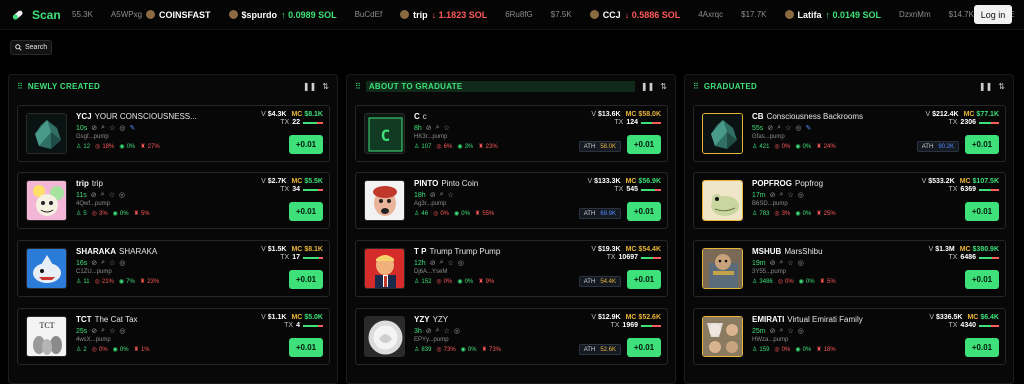  I want to click on token-symbol: PINTO, so click(426, 183).